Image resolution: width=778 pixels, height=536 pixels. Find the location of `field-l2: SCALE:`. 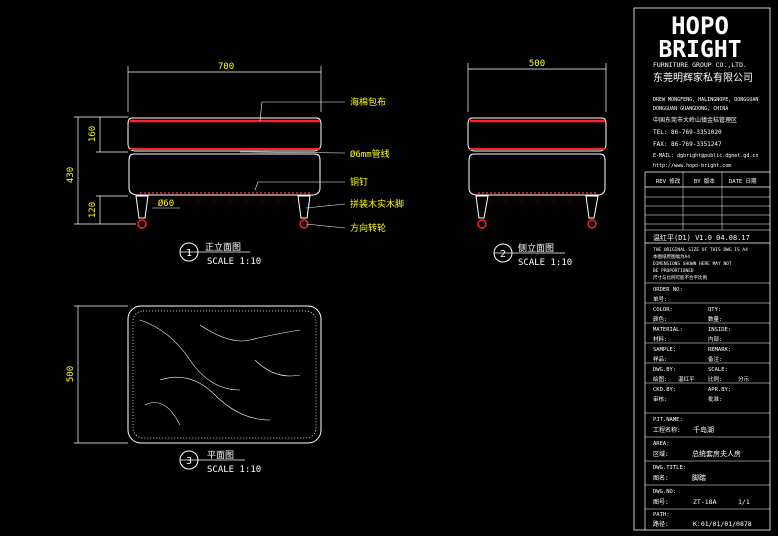

field-l2: SCALE: is located at coordinates (718, 370).